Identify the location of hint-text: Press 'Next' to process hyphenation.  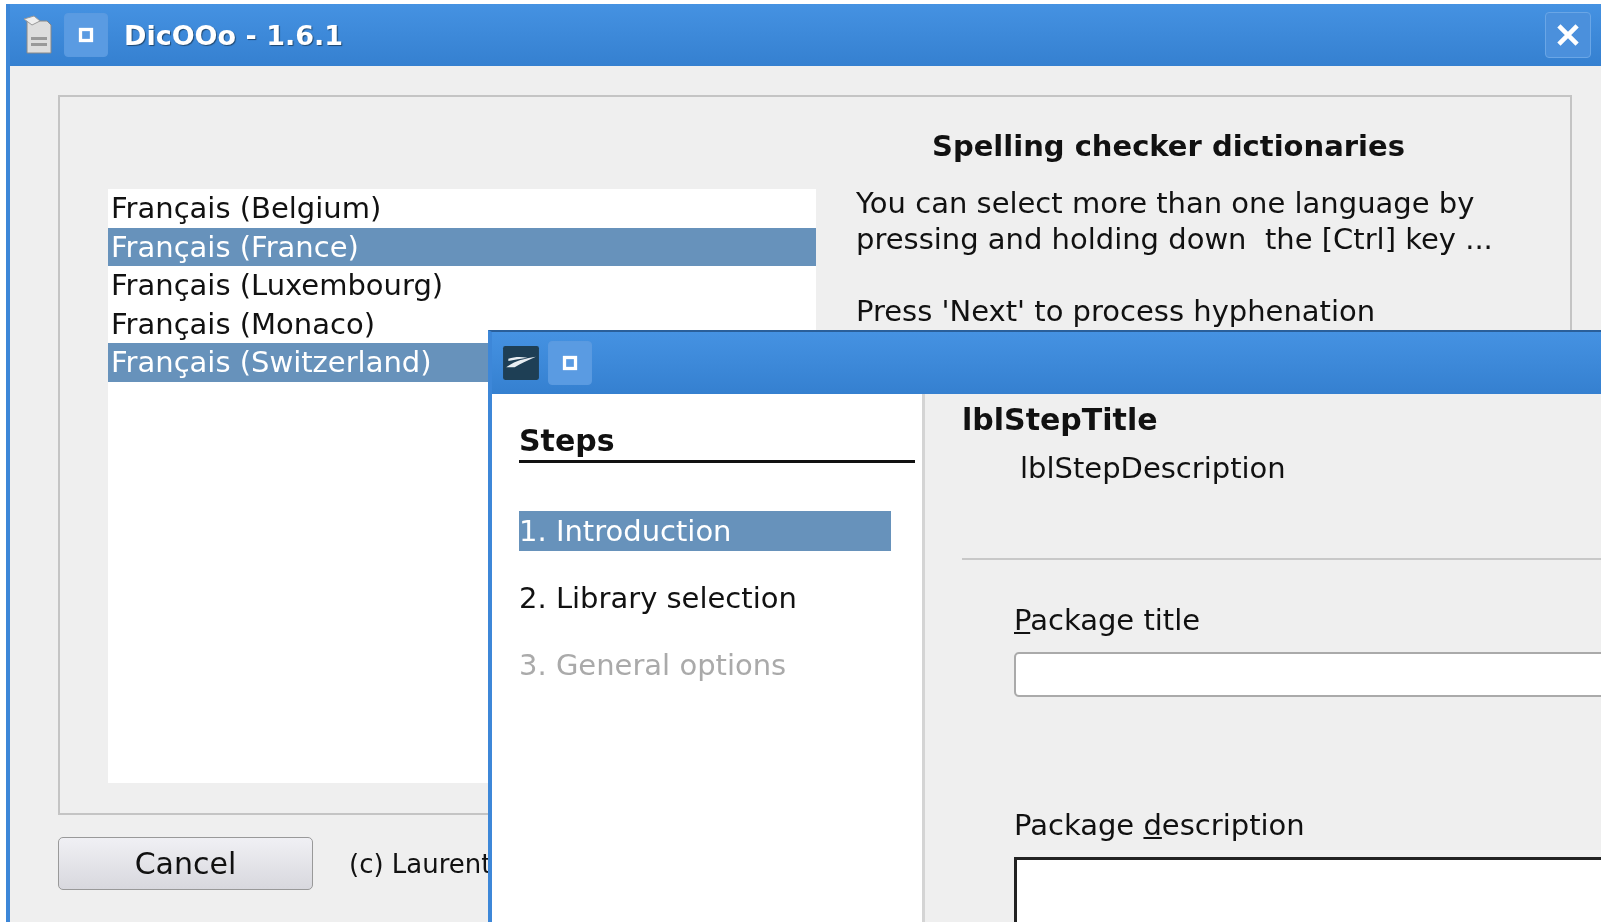
(1116, 311).